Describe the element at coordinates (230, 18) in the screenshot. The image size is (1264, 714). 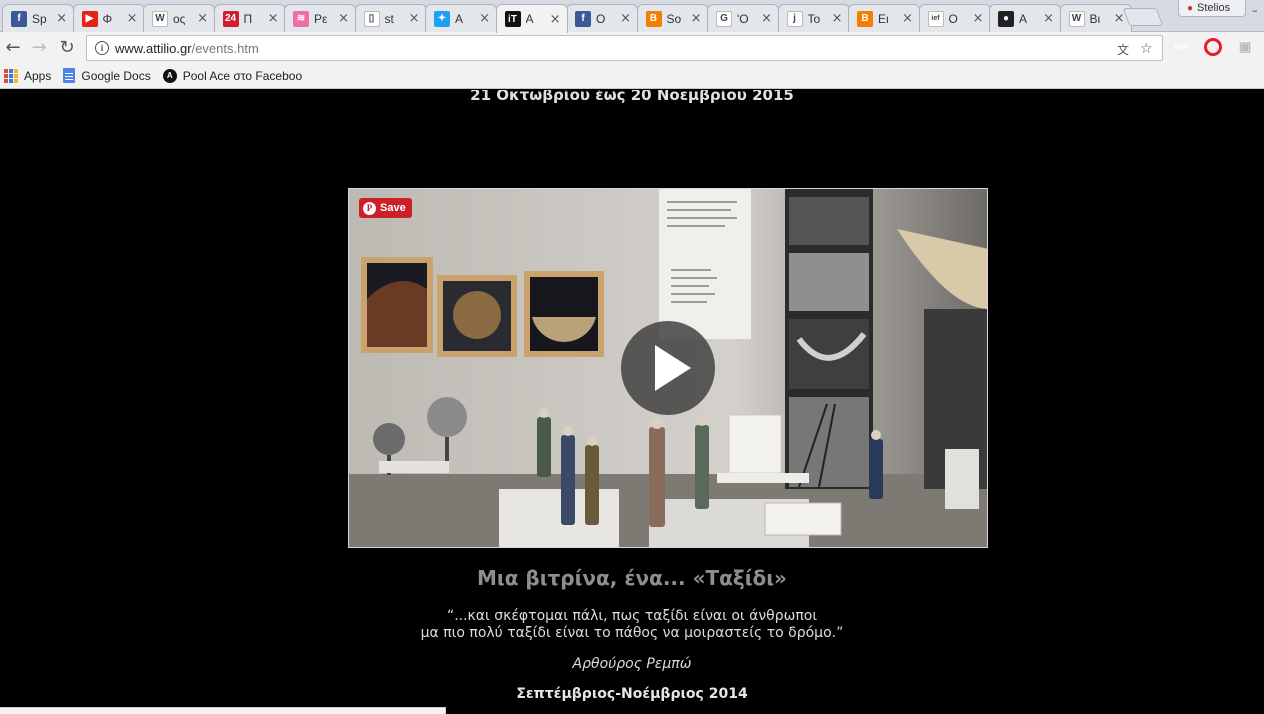
I see `news24-icon: 24` at that location.